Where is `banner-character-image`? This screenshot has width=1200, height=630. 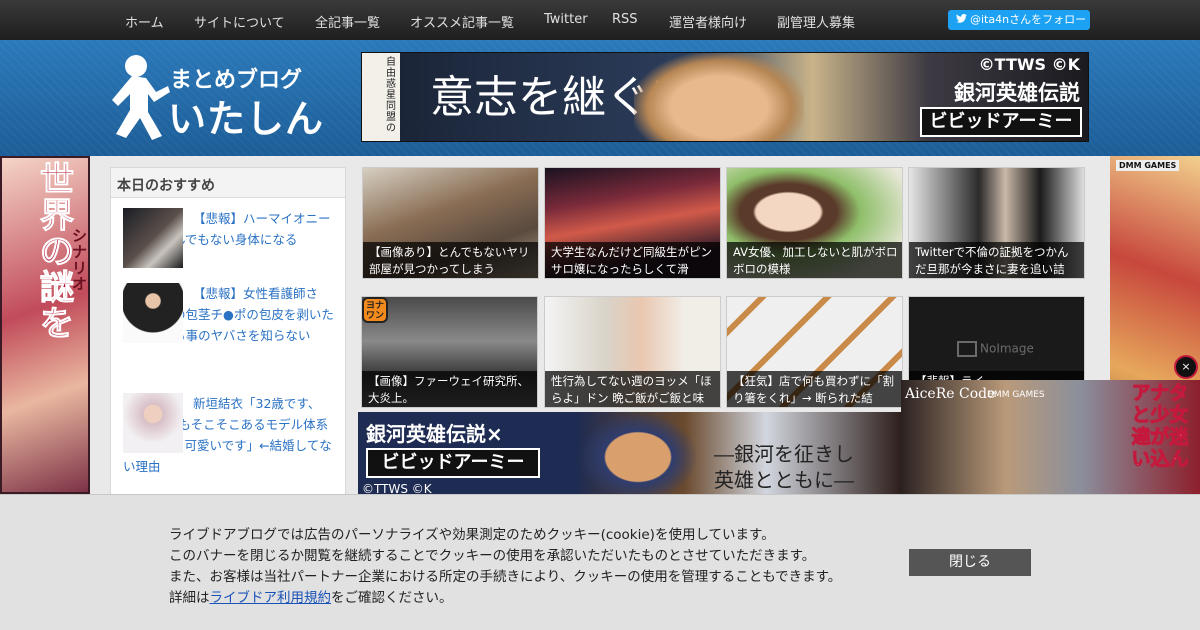
banner-character-image is located at coordinates (719, 97).